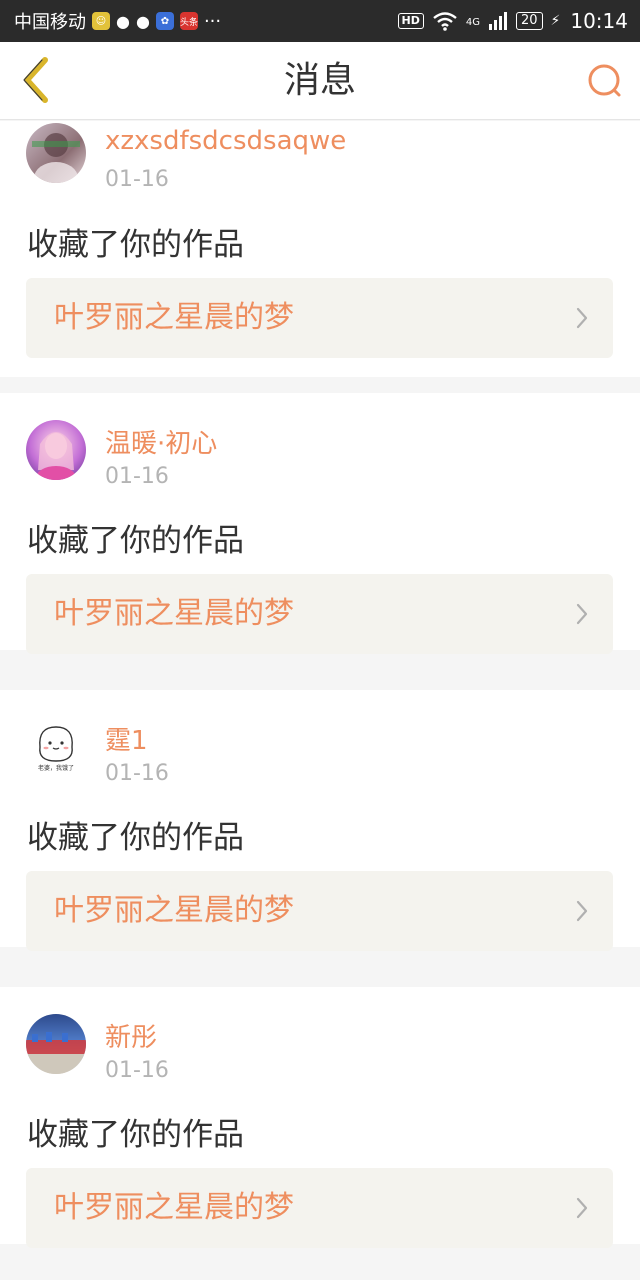  What do you see at coordinates (599, 21) in the screenshot?
I see `clock: 10:14` at bounding box center [599, 21].